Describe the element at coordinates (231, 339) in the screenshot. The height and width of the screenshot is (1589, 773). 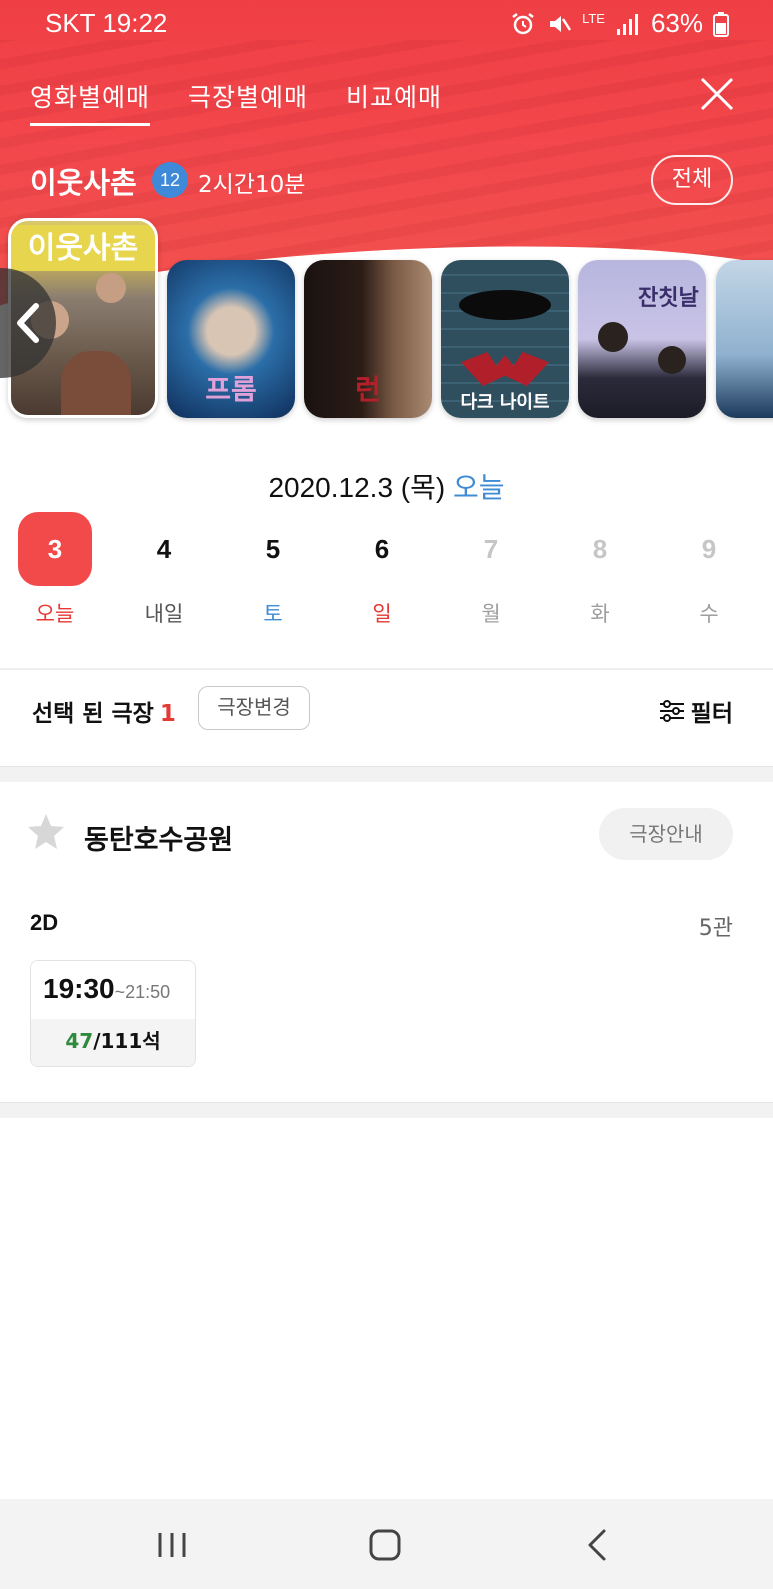
I see `poster-from: 프롬` at that location.